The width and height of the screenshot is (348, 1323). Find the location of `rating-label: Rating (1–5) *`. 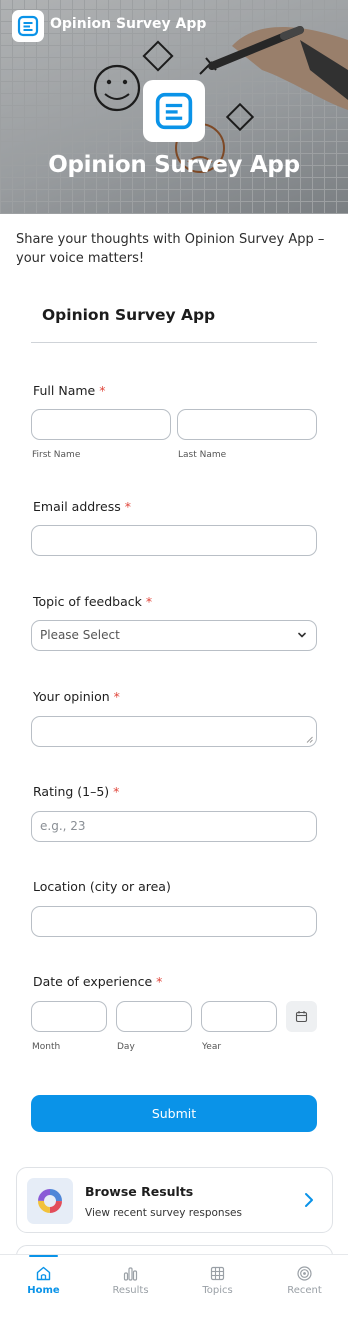

rating-label: Rating (1–5) * is located at coordinates (76, 791).